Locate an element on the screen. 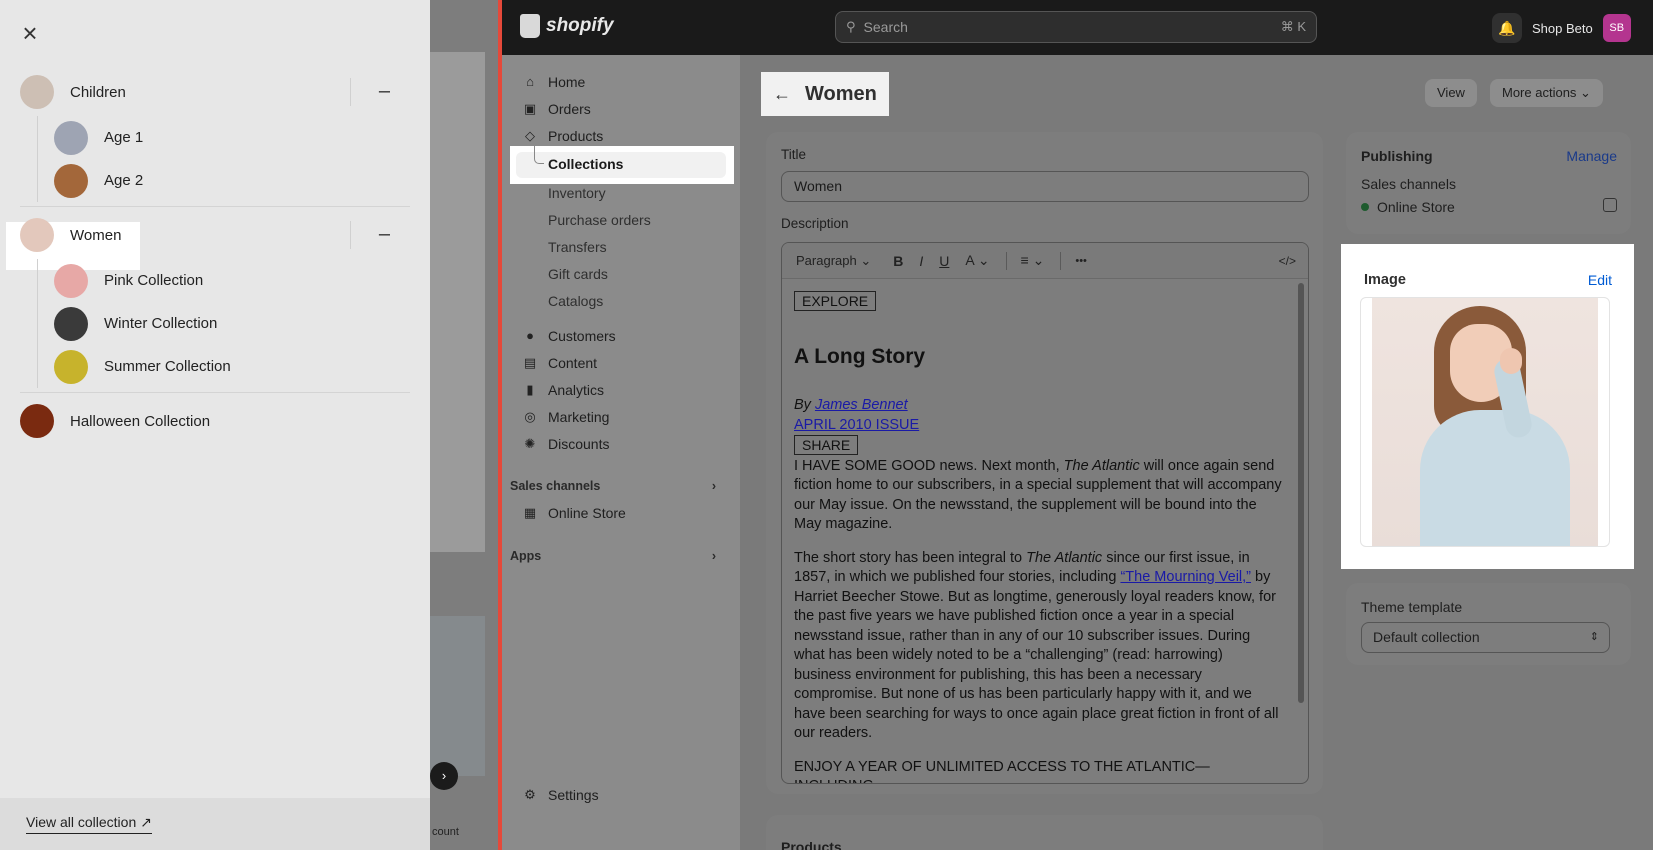 Image resolution: width=1653 pixels, height=850 pixels. orders-icon: ▣ is located at coordinates (530, 108).